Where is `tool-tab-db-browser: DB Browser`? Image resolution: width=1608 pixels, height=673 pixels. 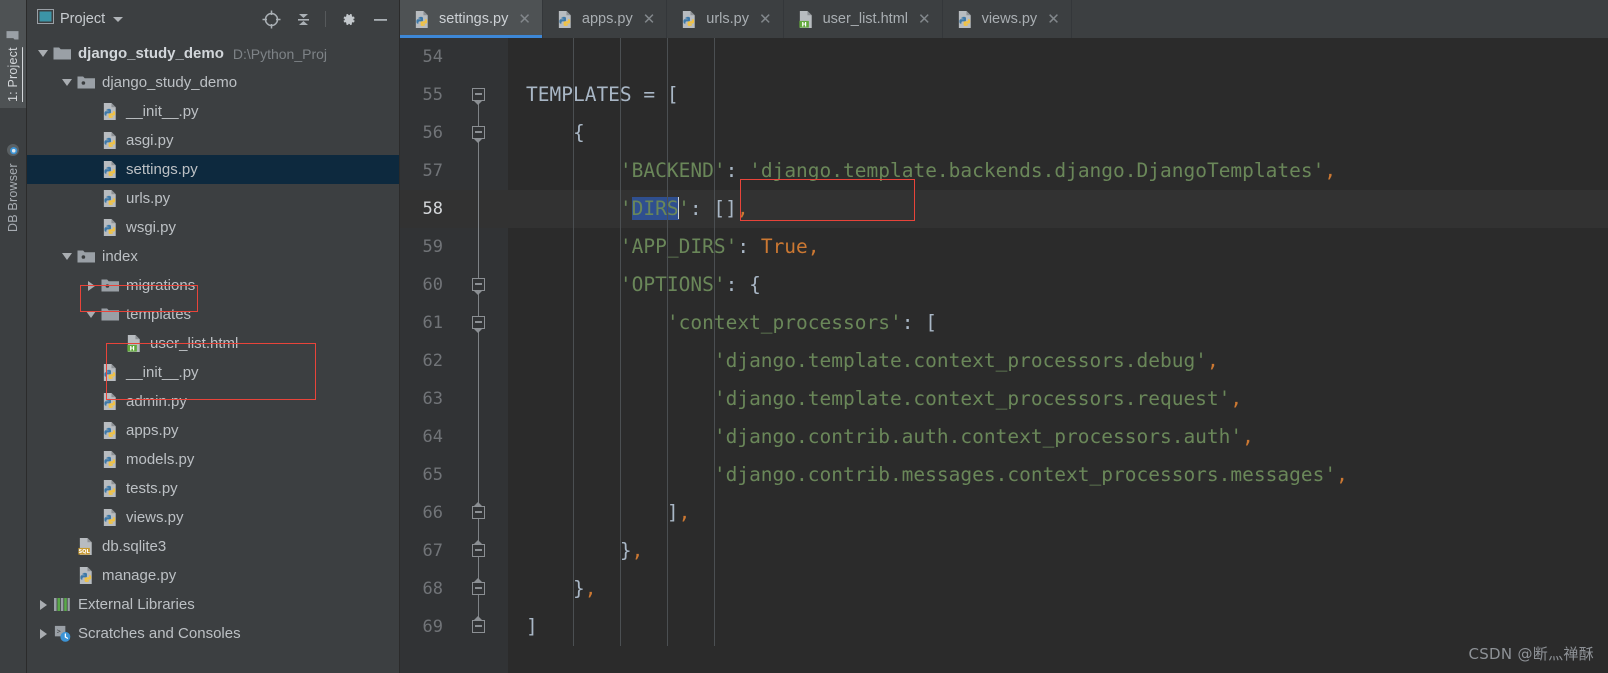 tool-tab-db-browser: DB Browser is located at coordinates (13, 177).